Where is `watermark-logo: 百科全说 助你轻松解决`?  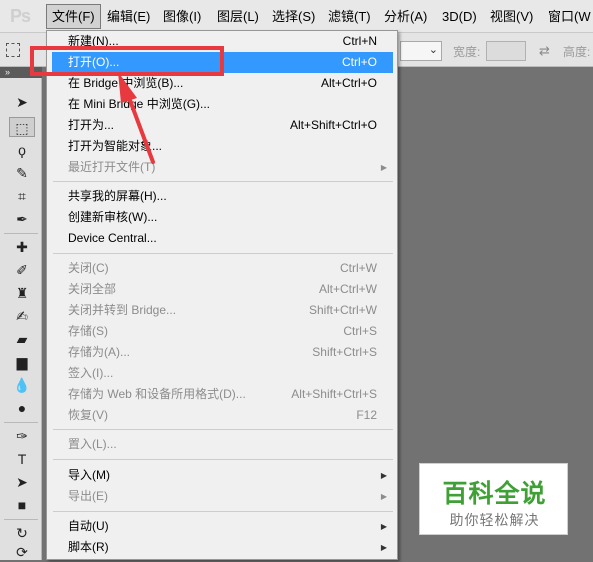
watermark-logo: 百科全说 助你轻松解决 is located at coordinates (493, 499).